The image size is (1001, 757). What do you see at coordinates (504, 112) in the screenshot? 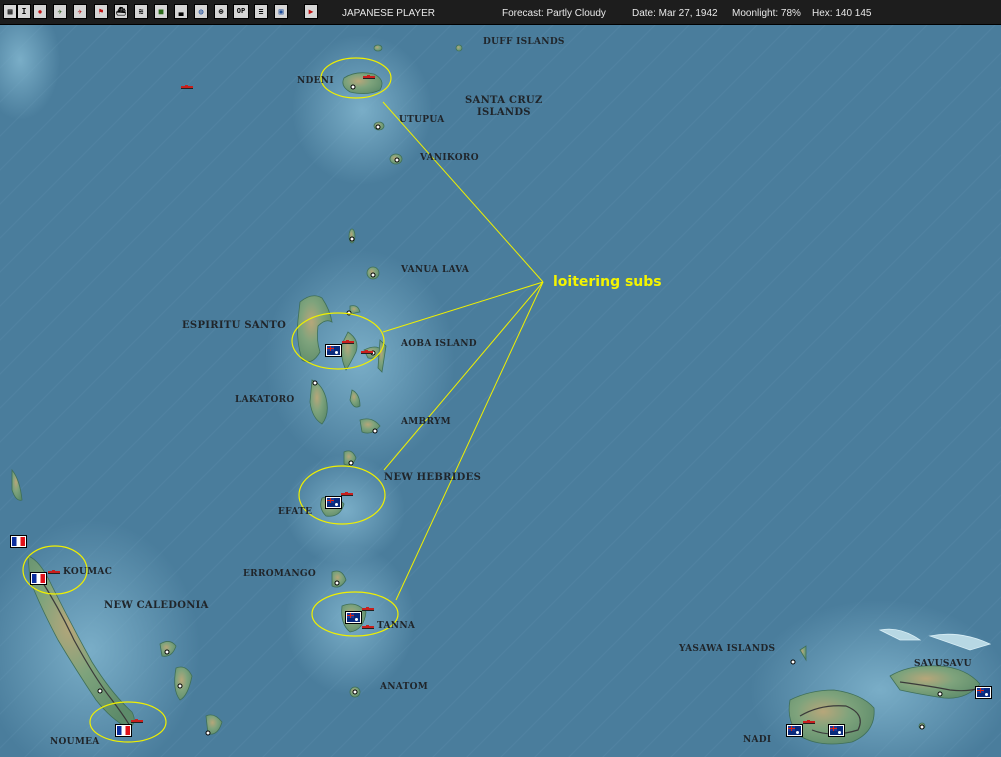
I see `place-label: ISLANDS` at bounding box center [504, 112].